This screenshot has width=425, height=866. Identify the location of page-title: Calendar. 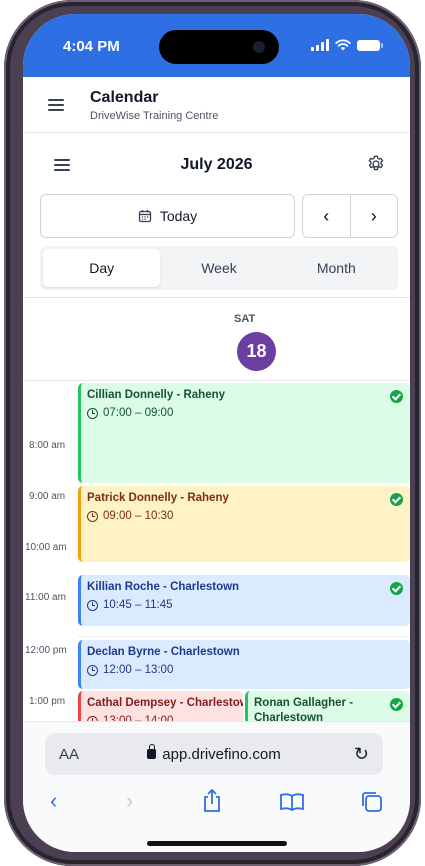
(124, 97).